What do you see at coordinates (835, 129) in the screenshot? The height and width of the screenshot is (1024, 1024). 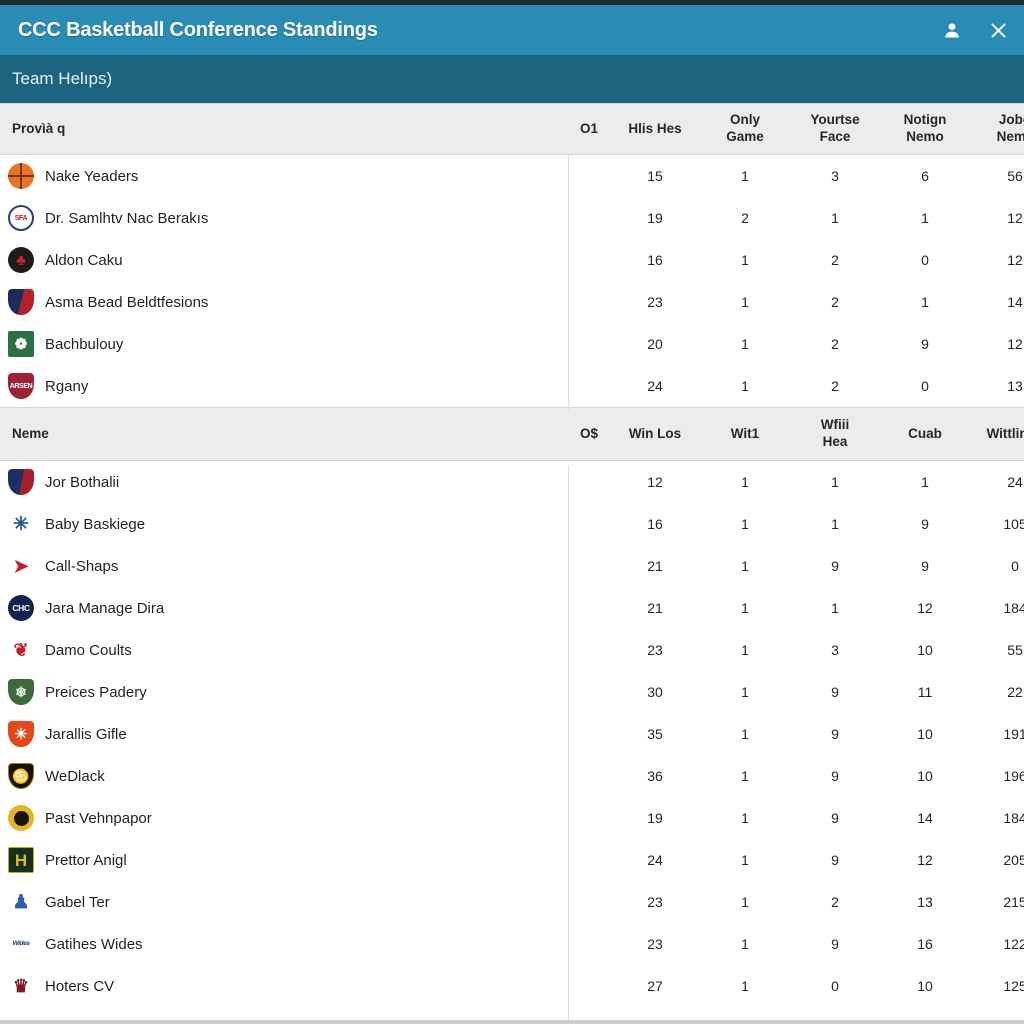 I see `column-header-c: Yourtse Face` at bounding box center [835, 129].